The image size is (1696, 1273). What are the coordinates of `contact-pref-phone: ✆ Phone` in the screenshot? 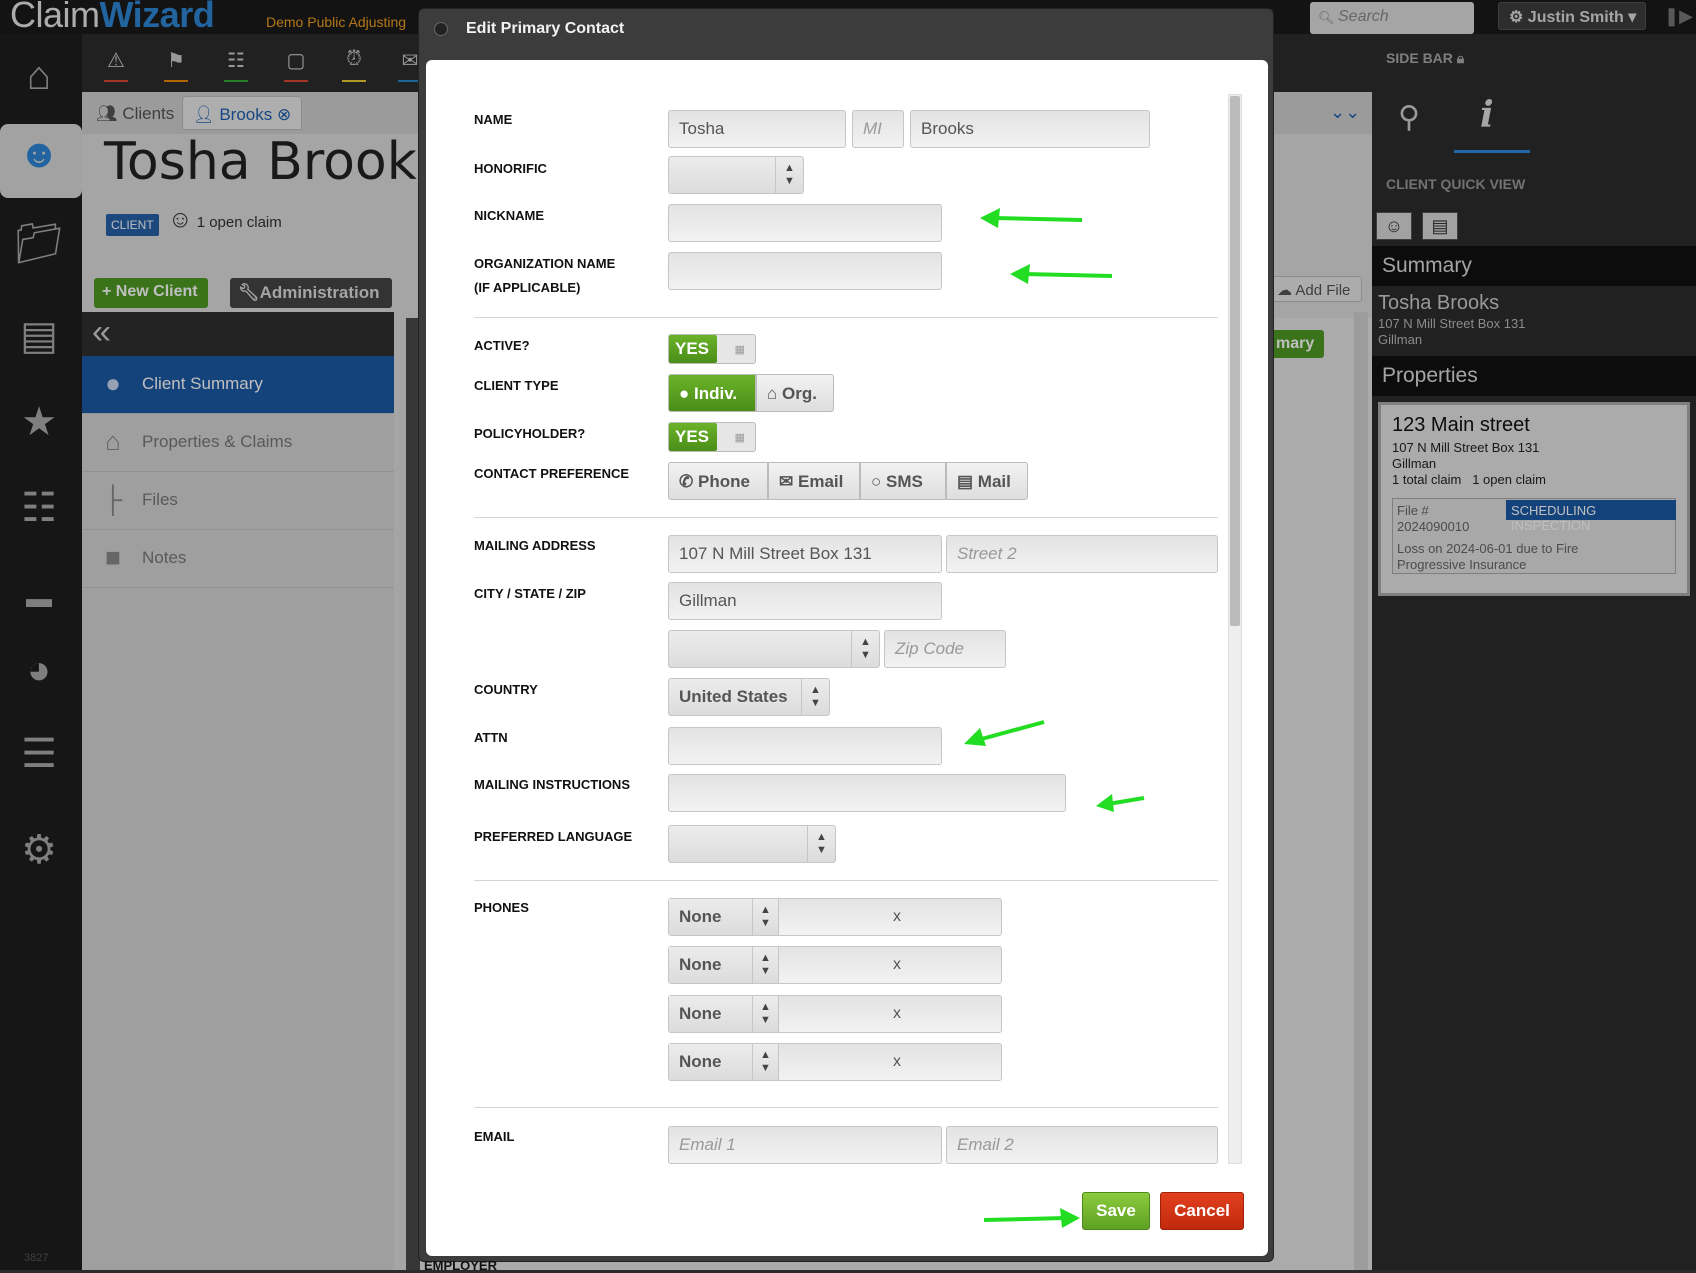 It's located at (718, 481).